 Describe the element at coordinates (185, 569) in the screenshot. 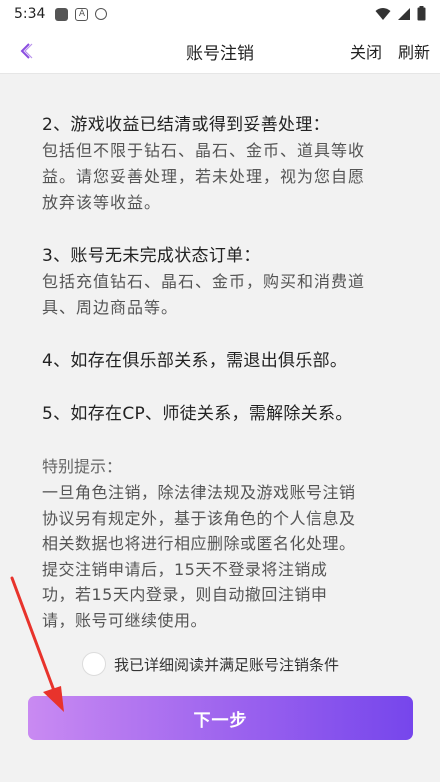

I see `notice-line: 提交注销申请后，15天不登录将注销成` at that location.